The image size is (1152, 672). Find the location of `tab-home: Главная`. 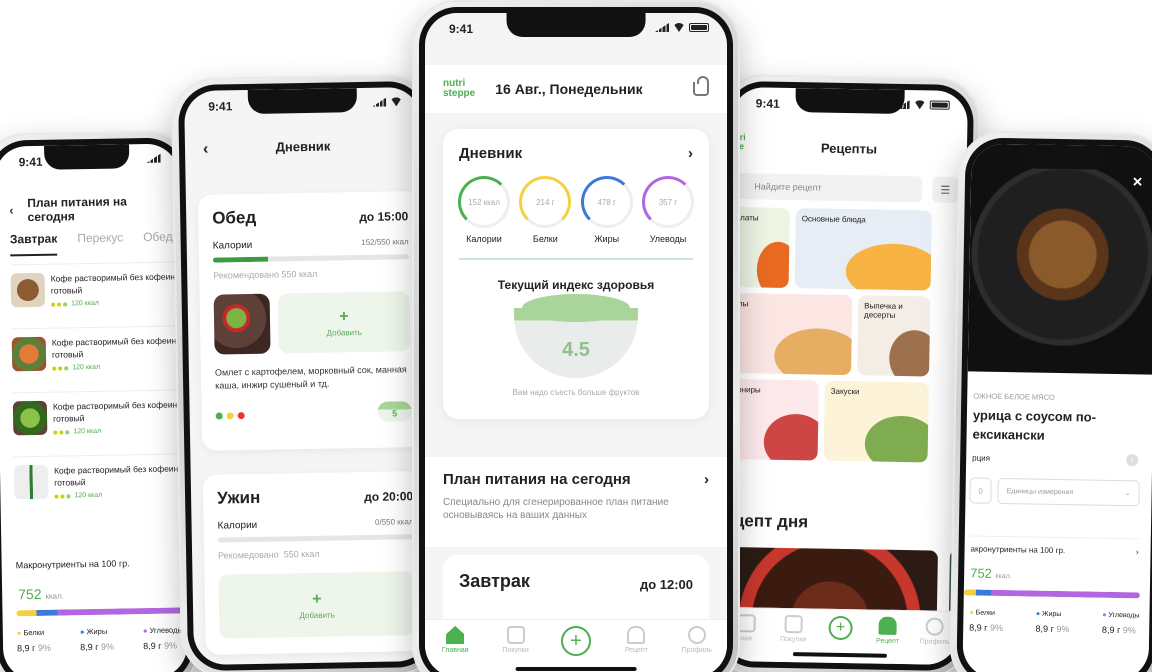

tab-home: Главная is located at coordinates (455, 640).